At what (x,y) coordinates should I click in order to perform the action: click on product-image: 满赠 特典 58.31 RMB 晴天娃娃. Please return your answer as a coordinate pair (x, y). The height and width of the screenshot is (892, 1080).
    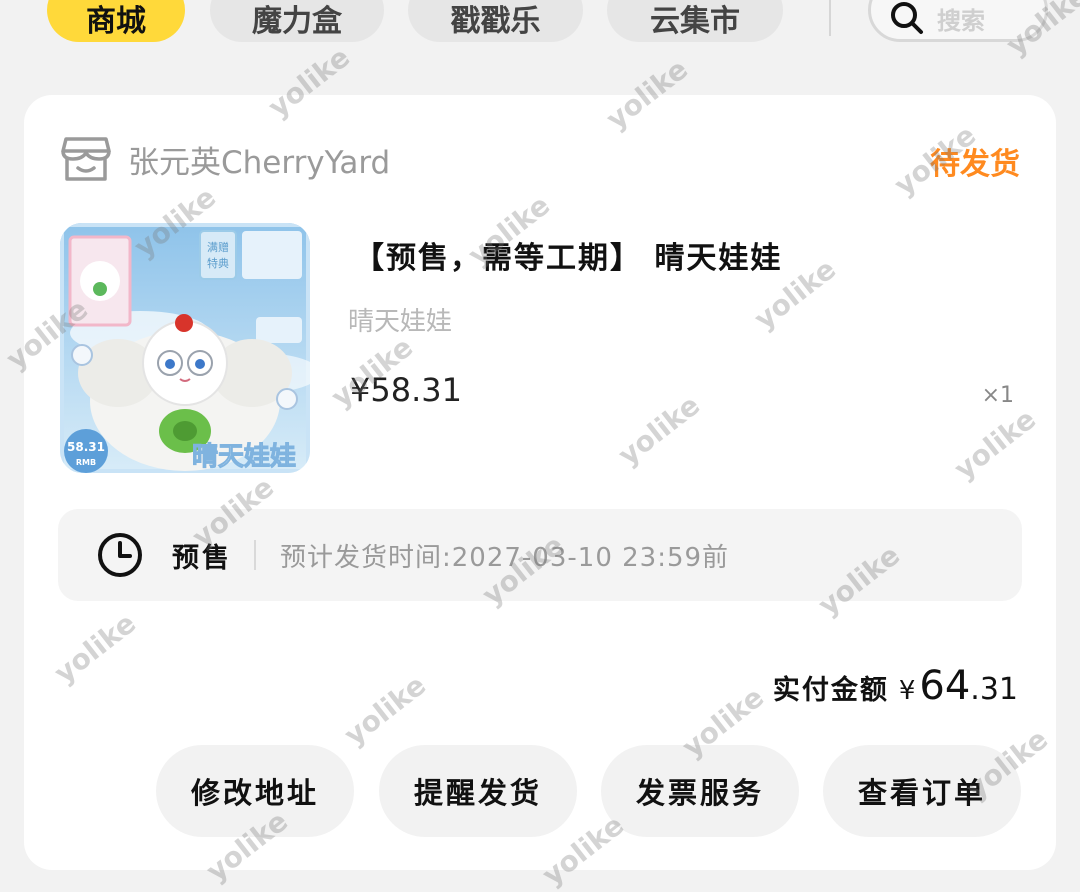
    Looking at the image, I should click on (185, 348).